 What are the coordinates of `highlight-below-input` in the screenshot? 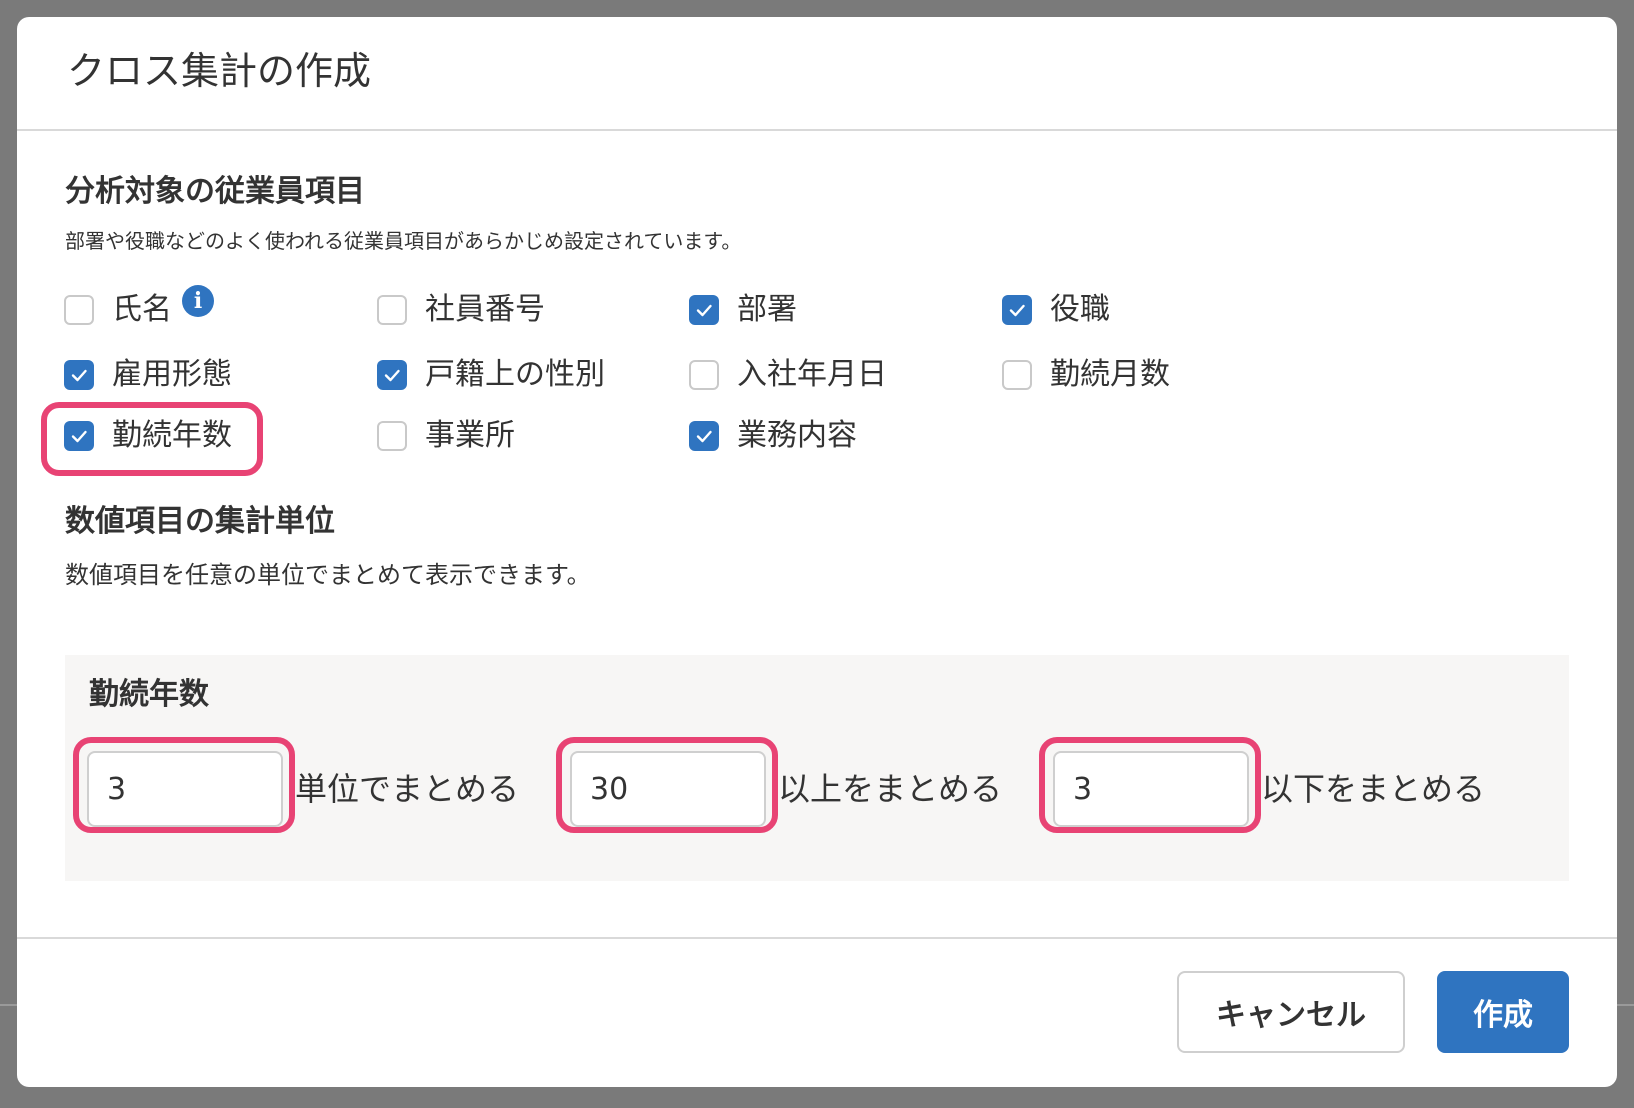 It's located at (1150, 785).